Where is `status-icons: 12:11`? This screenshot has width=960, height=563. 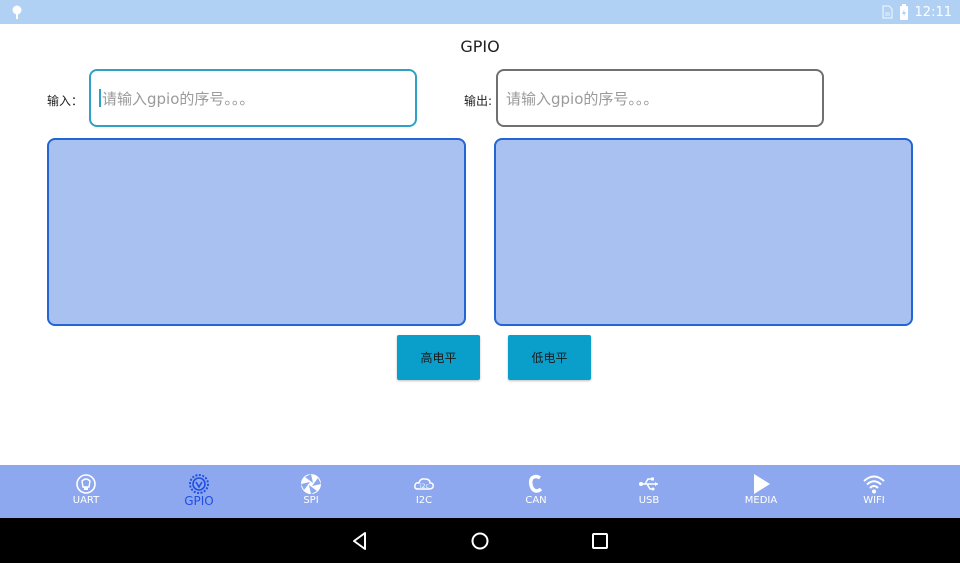
status-icons: 12:11 is located at coordinates (916, 12).